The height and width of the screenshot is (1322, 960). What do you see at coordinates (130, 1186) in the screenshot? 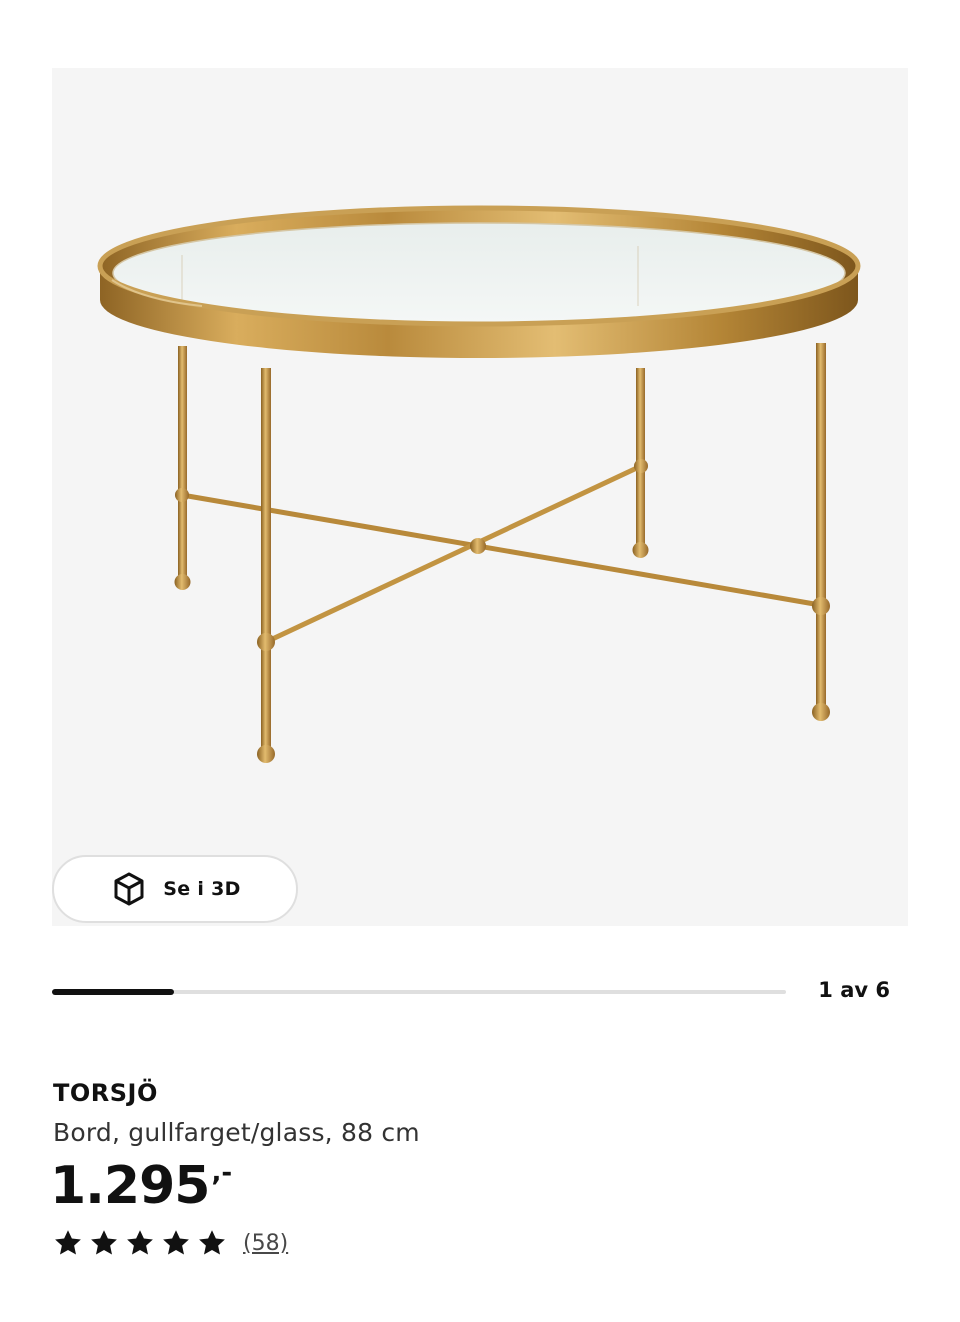
I see `price-amount: 1.295` at bounding box center [130, 1186].